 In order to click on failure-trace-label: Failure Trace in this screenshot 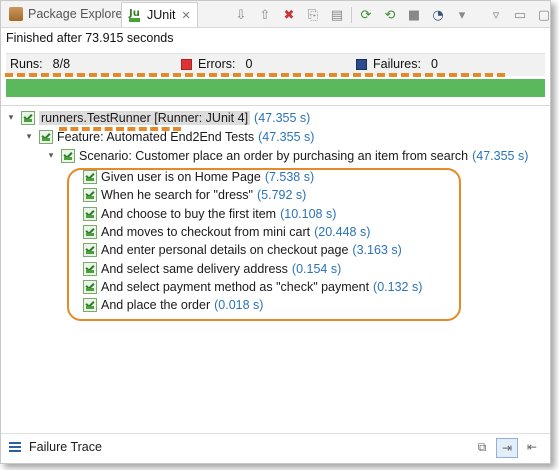, I will do `click(65, 447)`.